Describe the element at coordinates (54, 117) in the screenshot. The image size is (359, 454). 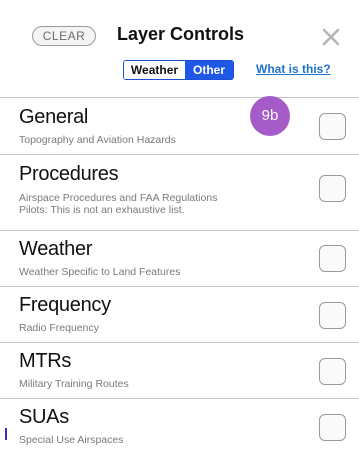
I see `layer-title: General` at that location.